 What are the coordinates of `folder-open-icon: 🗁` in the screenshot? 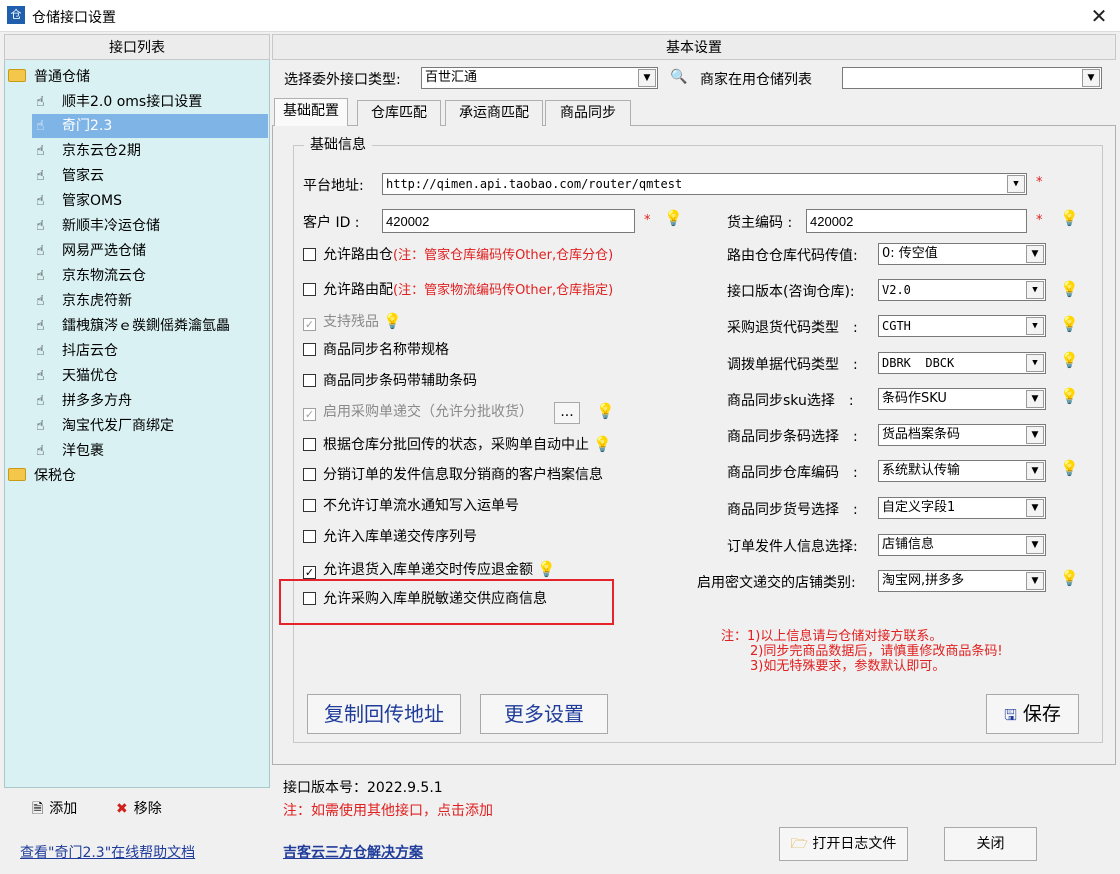 It's located at (799, 844).